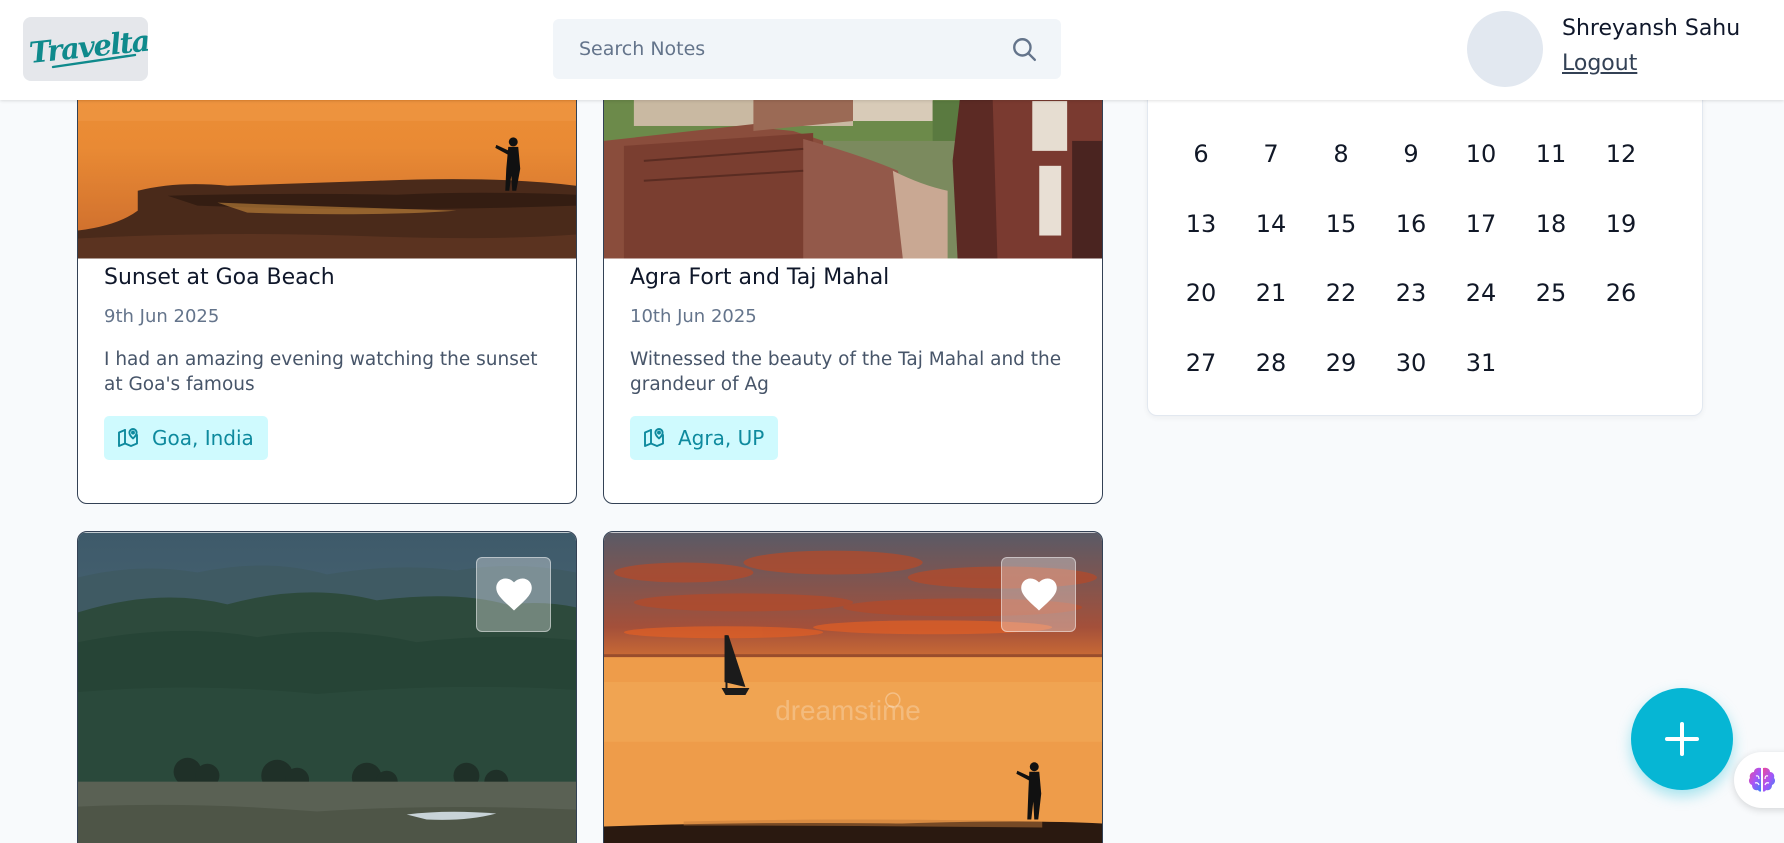  I want to click on calendar-day: 17, so click(1481, 224).